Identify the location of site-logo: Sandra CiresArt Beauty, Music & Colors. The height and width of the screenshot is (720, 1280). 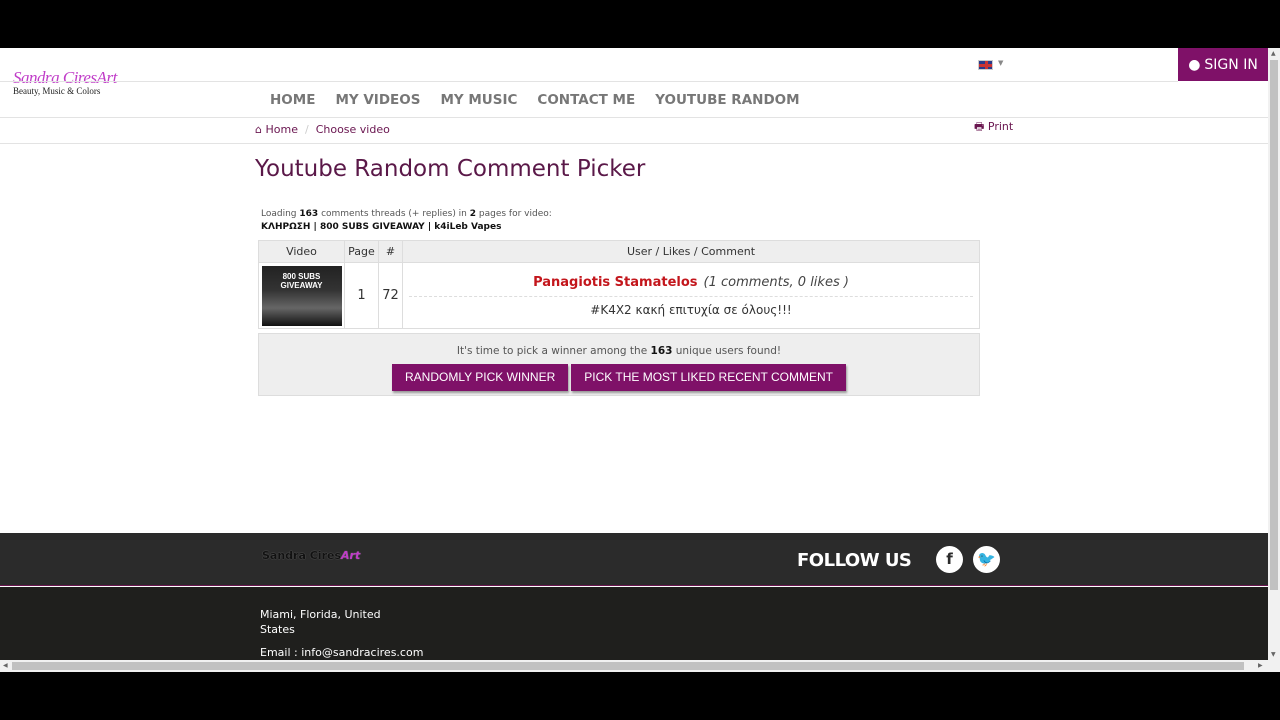
(65, 82).